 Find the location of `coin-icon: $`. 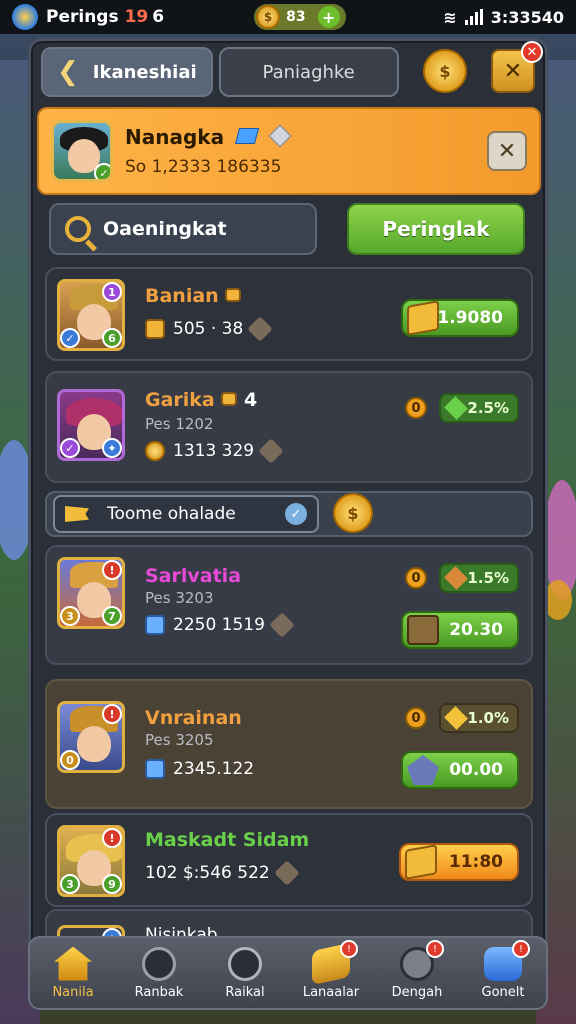

coin-icon: $ is located at coordinates (268, 17).